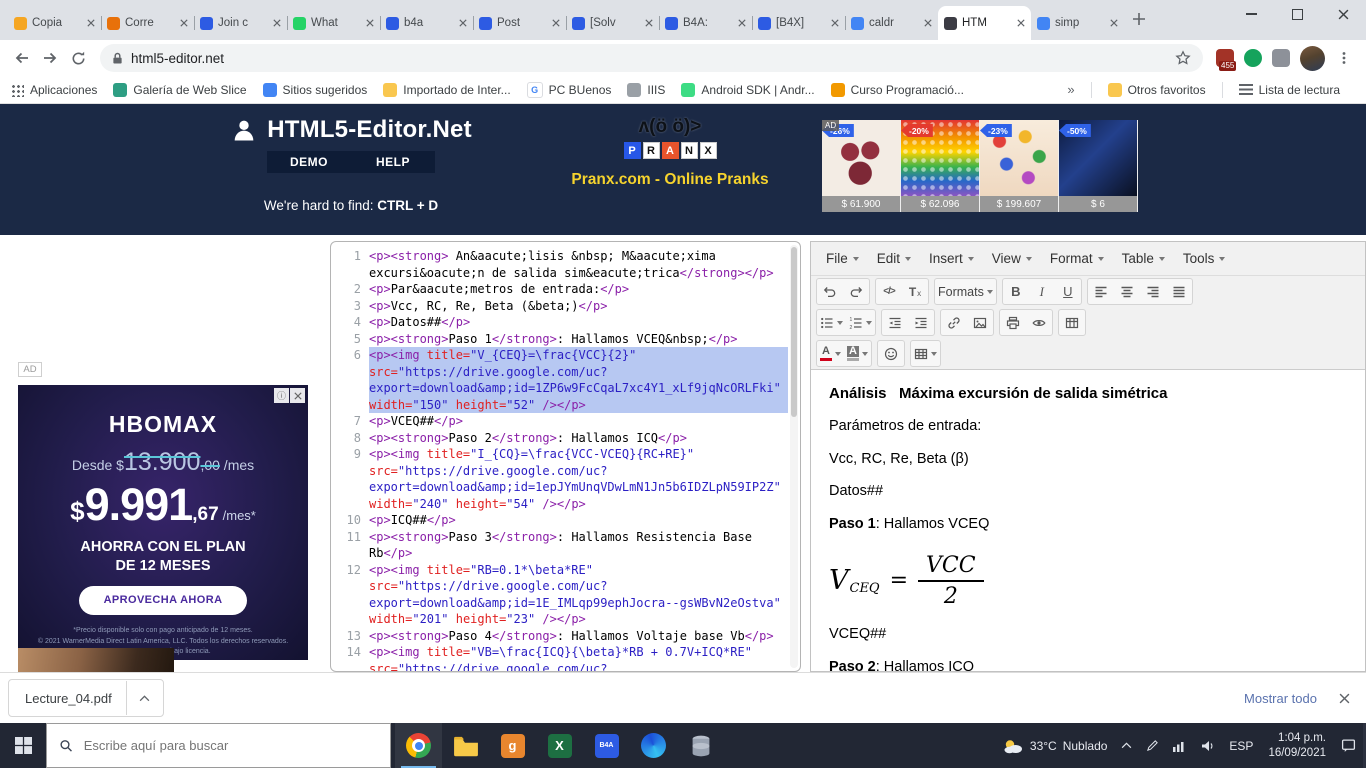 This screenshot has width=1366, height=768. I want to click on browser-tab: Copia, so click(54, 23).